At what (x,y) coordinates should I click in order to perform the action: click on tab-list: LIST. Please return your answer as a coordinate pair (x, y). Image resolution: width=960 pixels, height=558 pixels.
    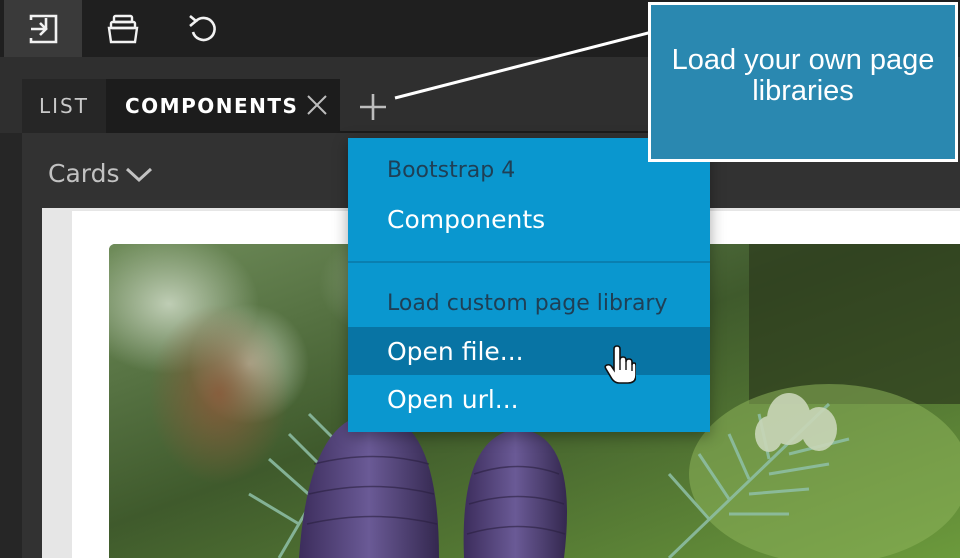
    Looking at the image, I should click on (64, 106).